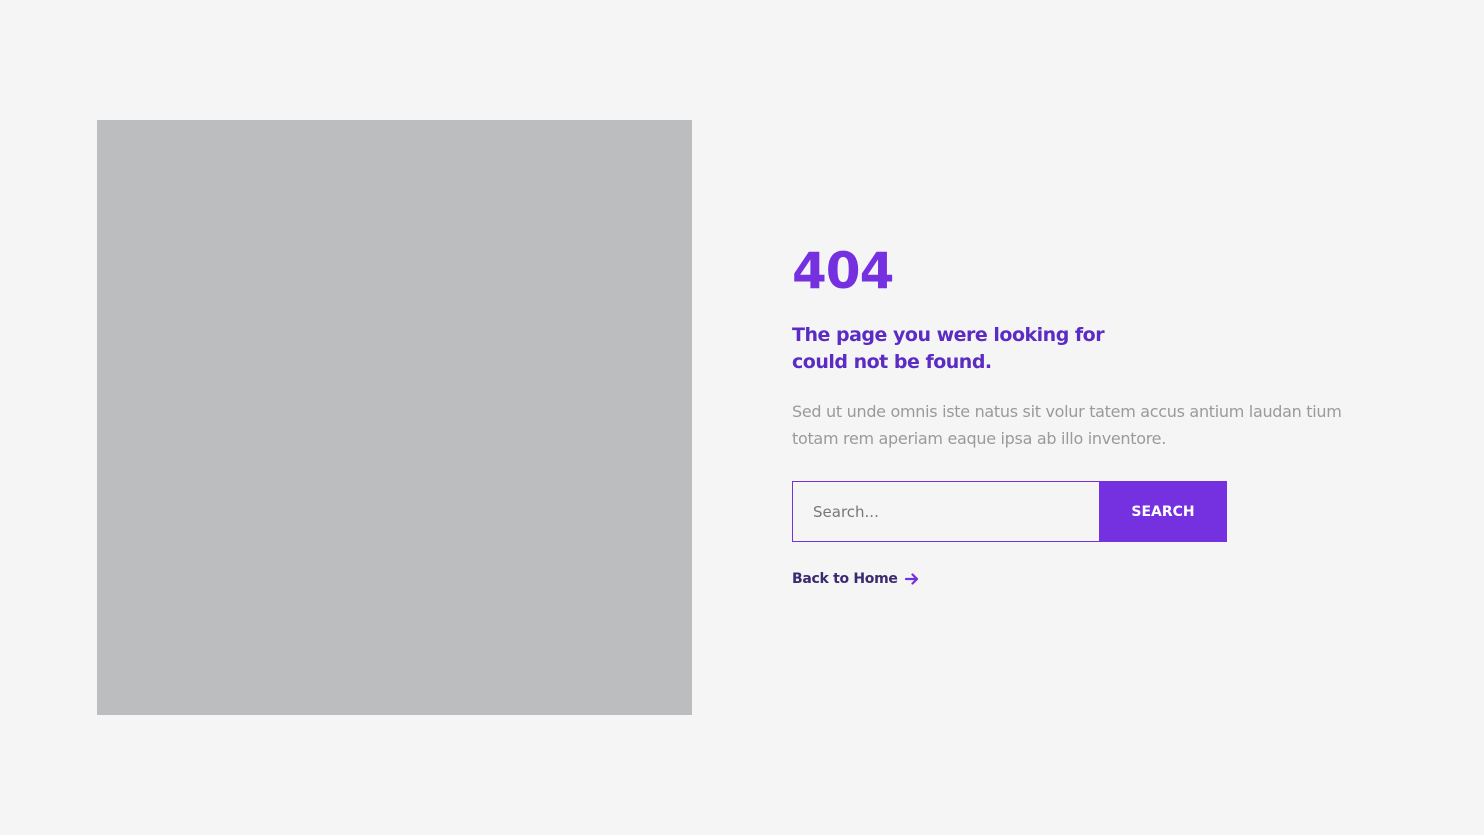 The height and width of the screenshot is (835, 1484). What do you see at coordinates (945, 511) in the screenshot?
I see `search-input` at bounding box center [945, 511].